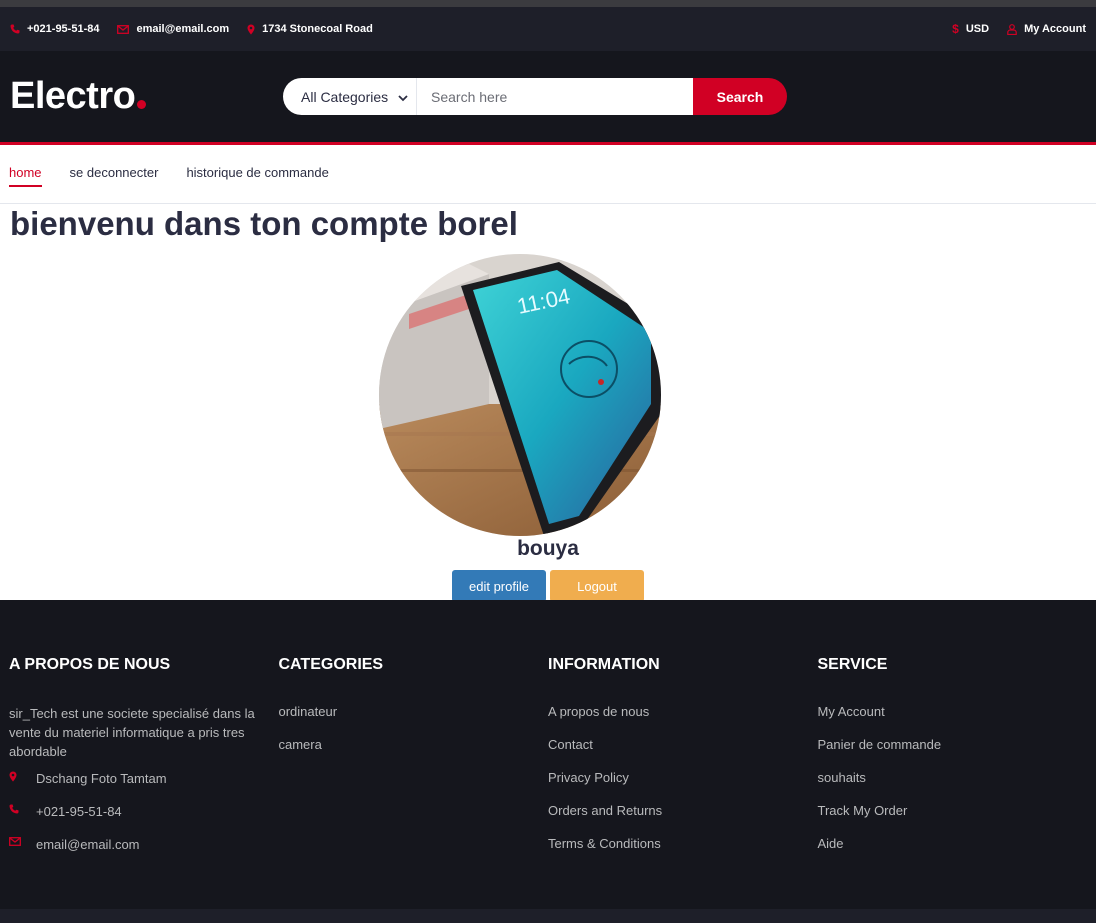  I want to click on footer-service-link: Aide, so click(943, 852).